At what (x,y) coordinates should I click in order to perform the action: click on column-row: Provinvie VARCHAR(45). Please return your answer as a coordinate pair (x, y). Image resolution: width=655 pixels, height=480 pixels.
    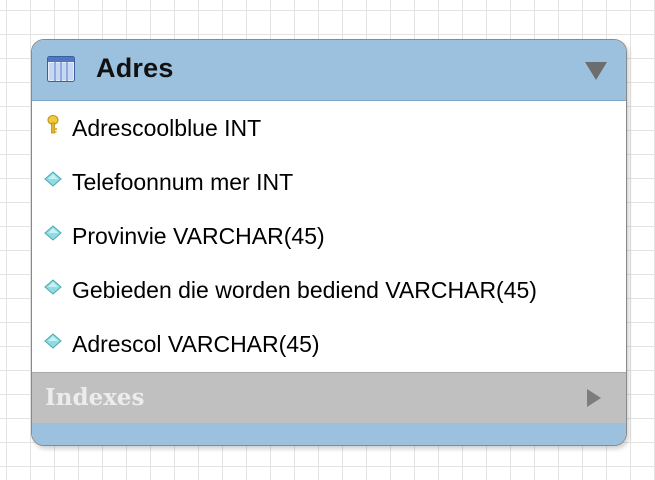
    Looking at the image, I should click on (329, 236).